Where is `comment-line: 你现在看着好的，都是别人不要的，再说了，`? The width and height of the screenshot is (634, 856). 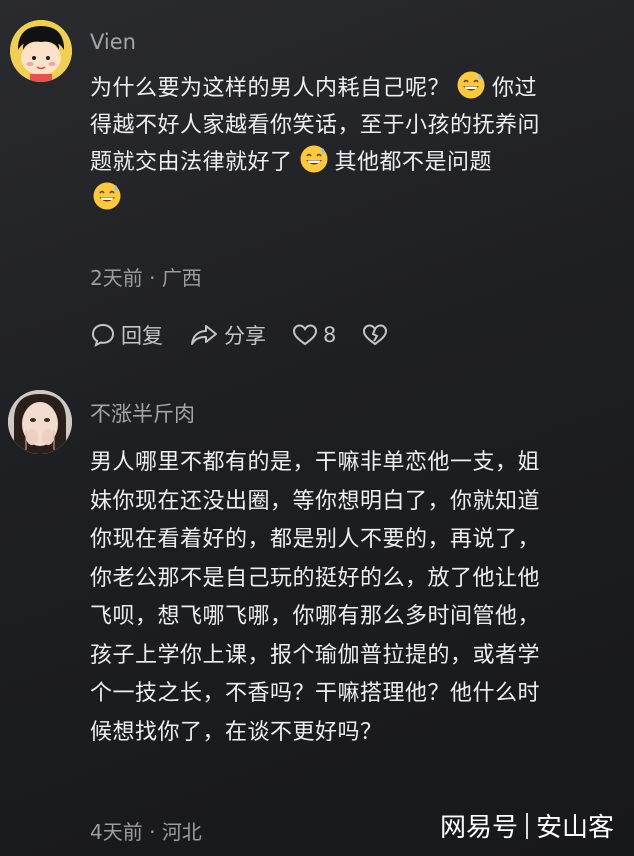
comment-line: 你现在看着好的，都是别人不要的，再说了， is located at coordinates (315, 539).